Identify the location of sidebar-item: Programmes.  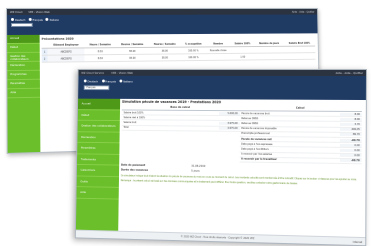
(23, 75).